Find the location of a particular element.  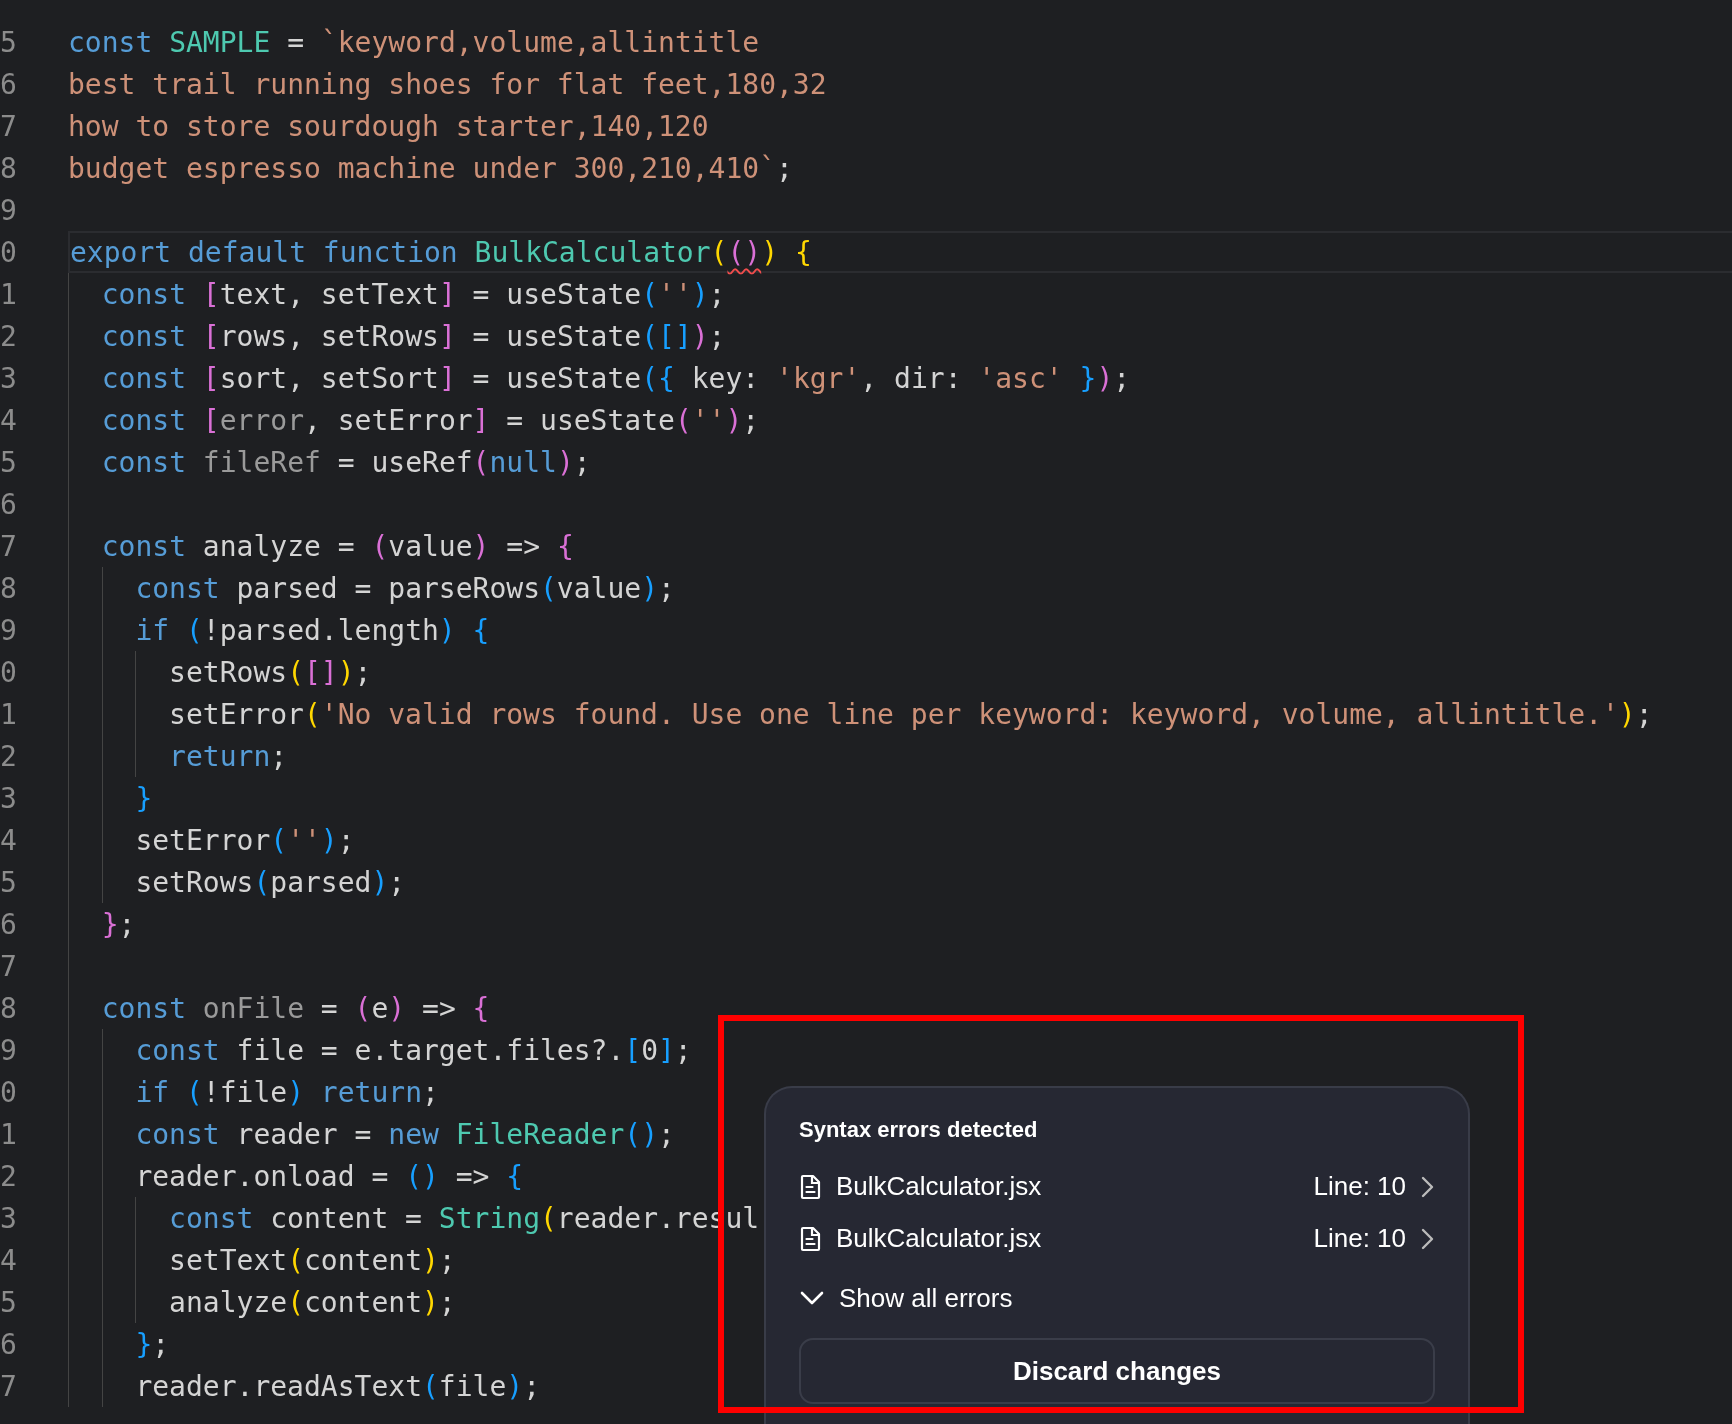

show-all-errors-toggle: Show all errors is located at coordinates (906, 1298).